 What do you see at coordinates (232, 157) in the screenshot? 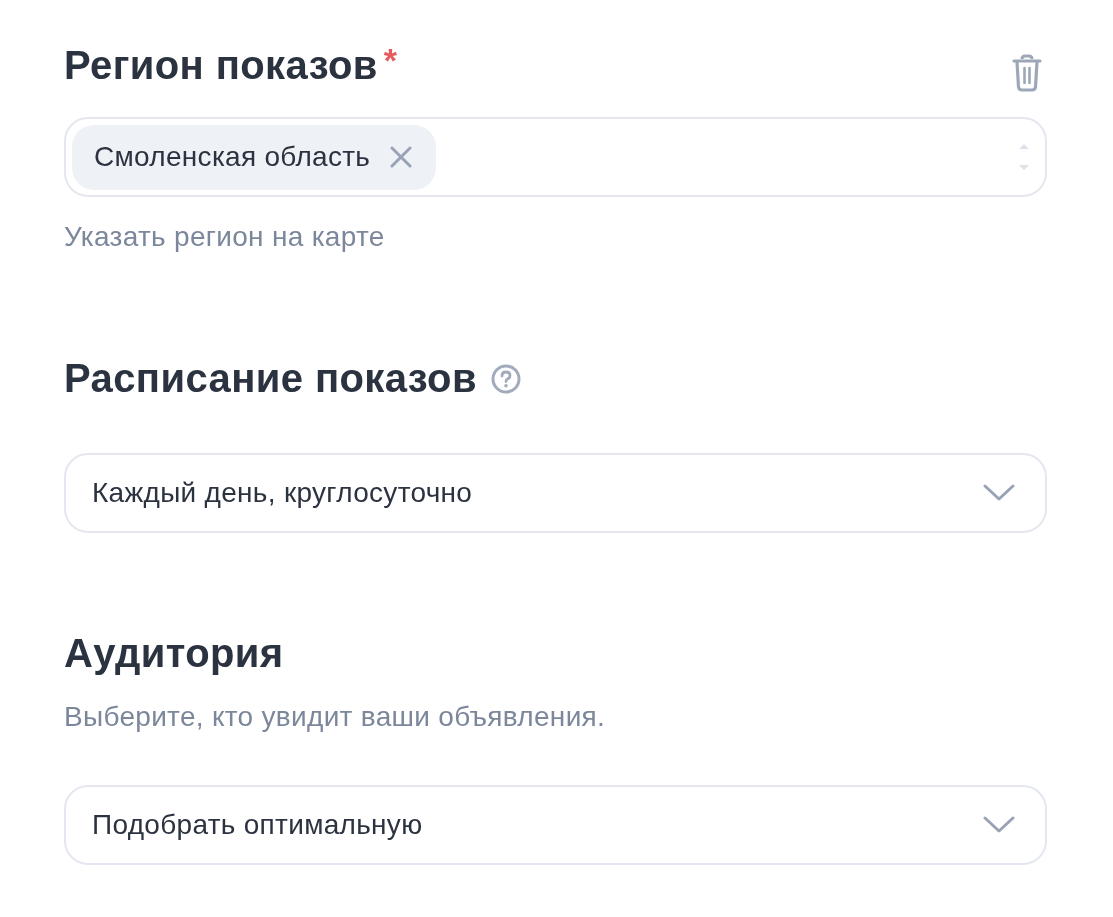
I see `tag-label: Смоленская область` at bounding box center [232, 157].